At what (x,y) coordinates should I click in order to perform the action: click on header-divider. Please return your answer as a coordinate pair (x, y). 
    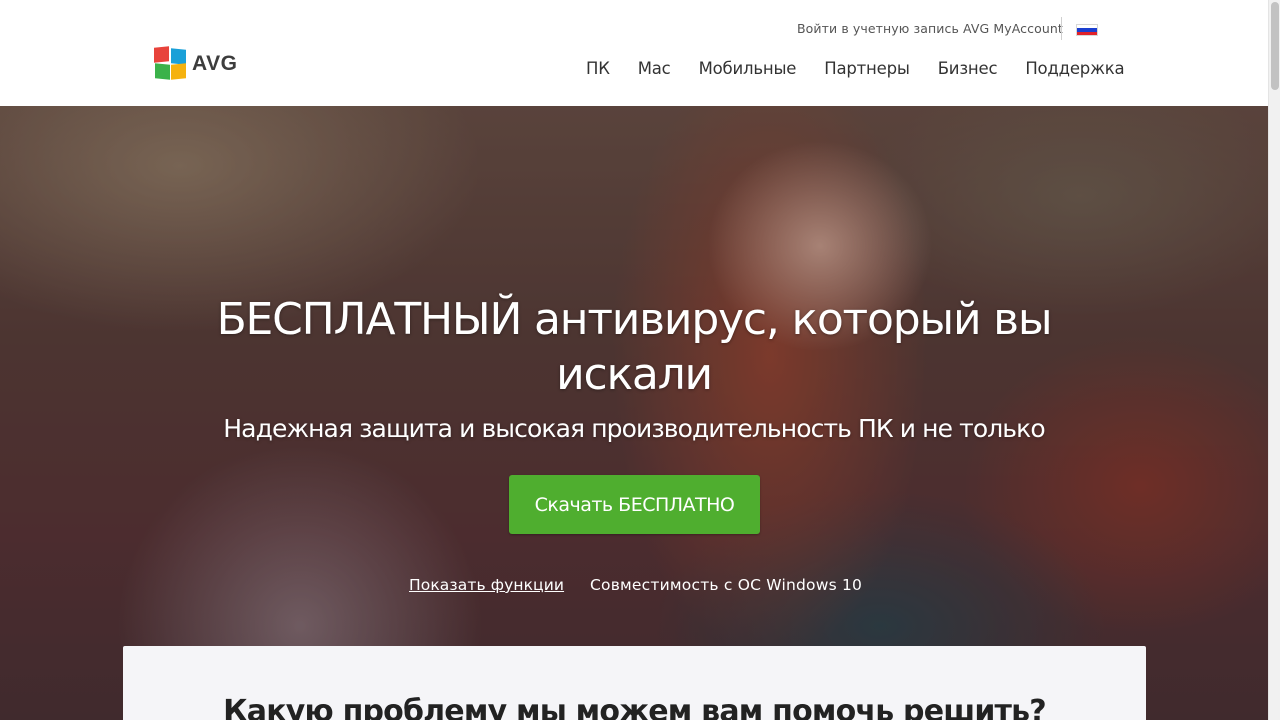
    Looking at the image, I should click on (1061, 28).